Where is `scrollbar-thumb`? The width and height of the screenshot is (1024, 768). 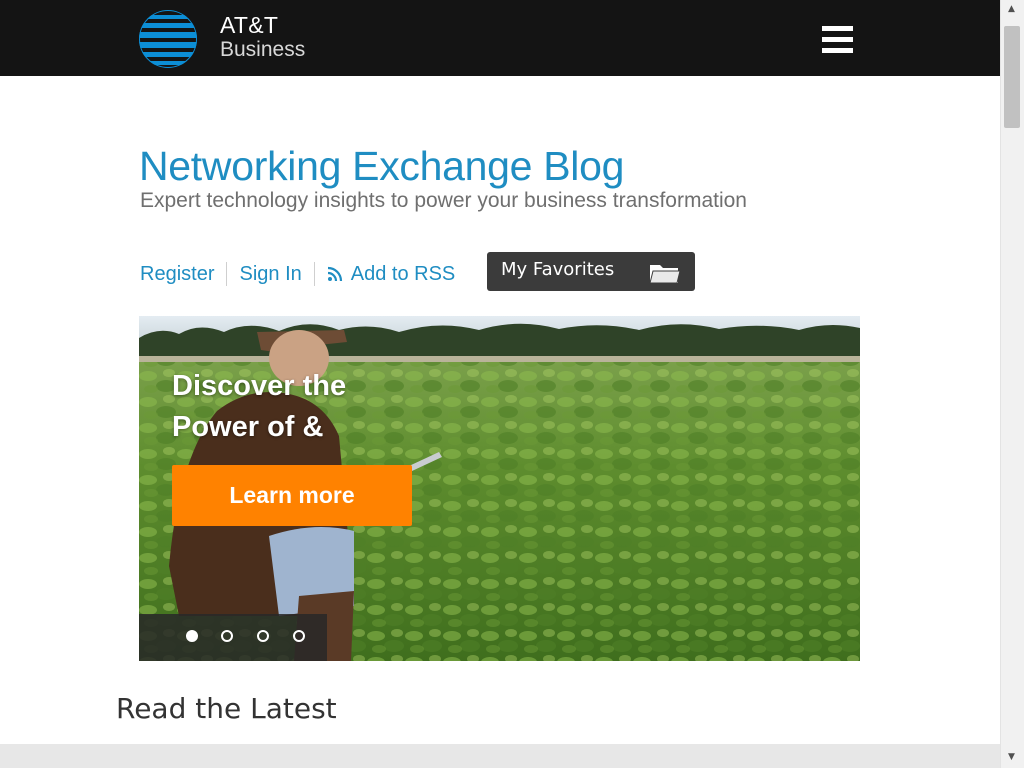 scrollbar-thumb is located at coordinates (1012, 77).